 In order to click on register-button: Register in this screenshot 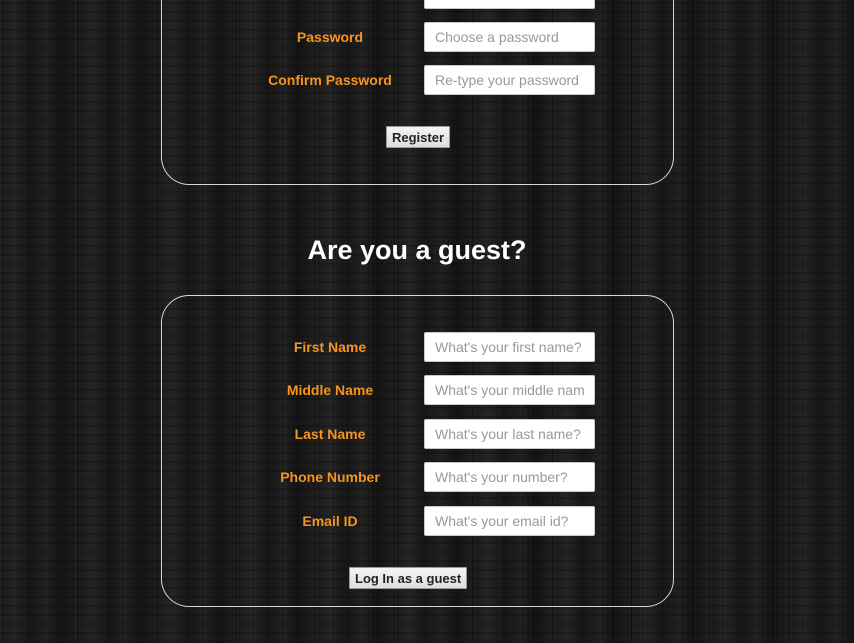, I will do `click(418, 137)`.